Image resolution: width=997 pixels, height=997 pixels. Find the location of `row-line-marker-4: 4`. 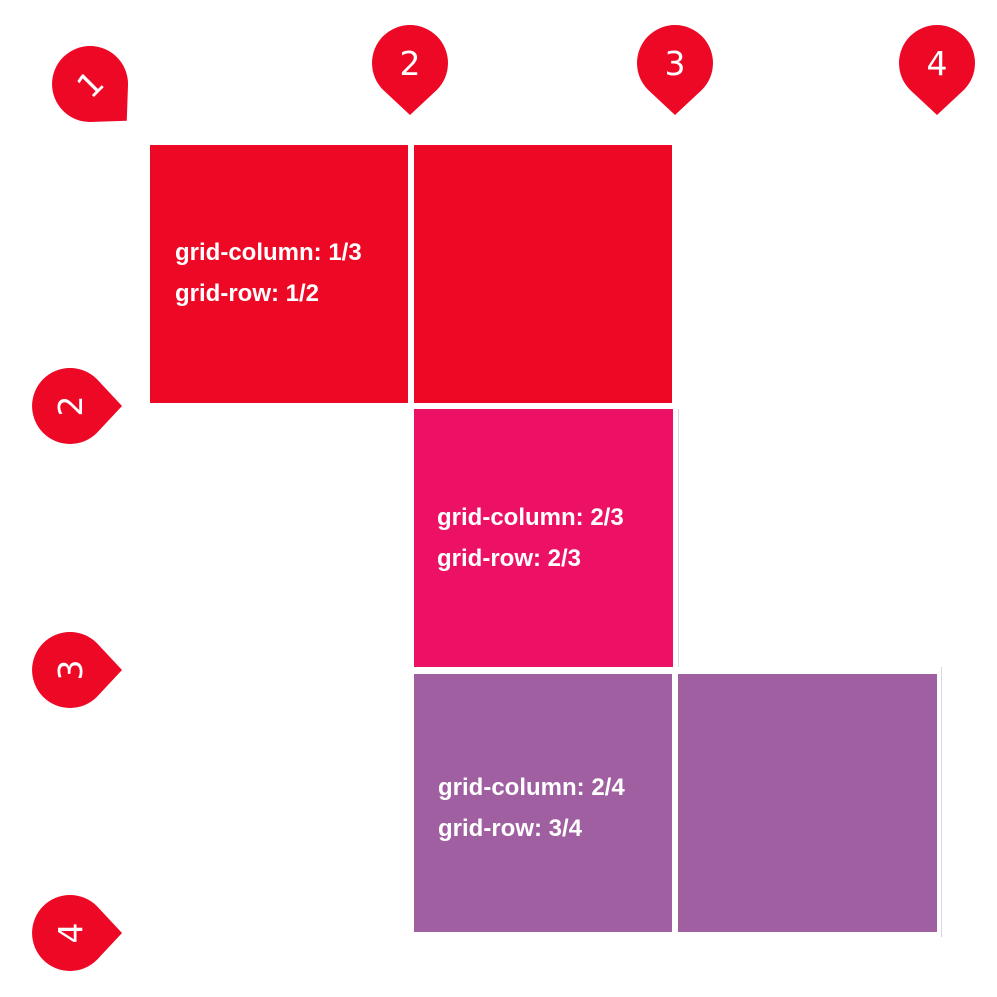

row-line-marker-4: 4 is located at coordinates (77, 933).